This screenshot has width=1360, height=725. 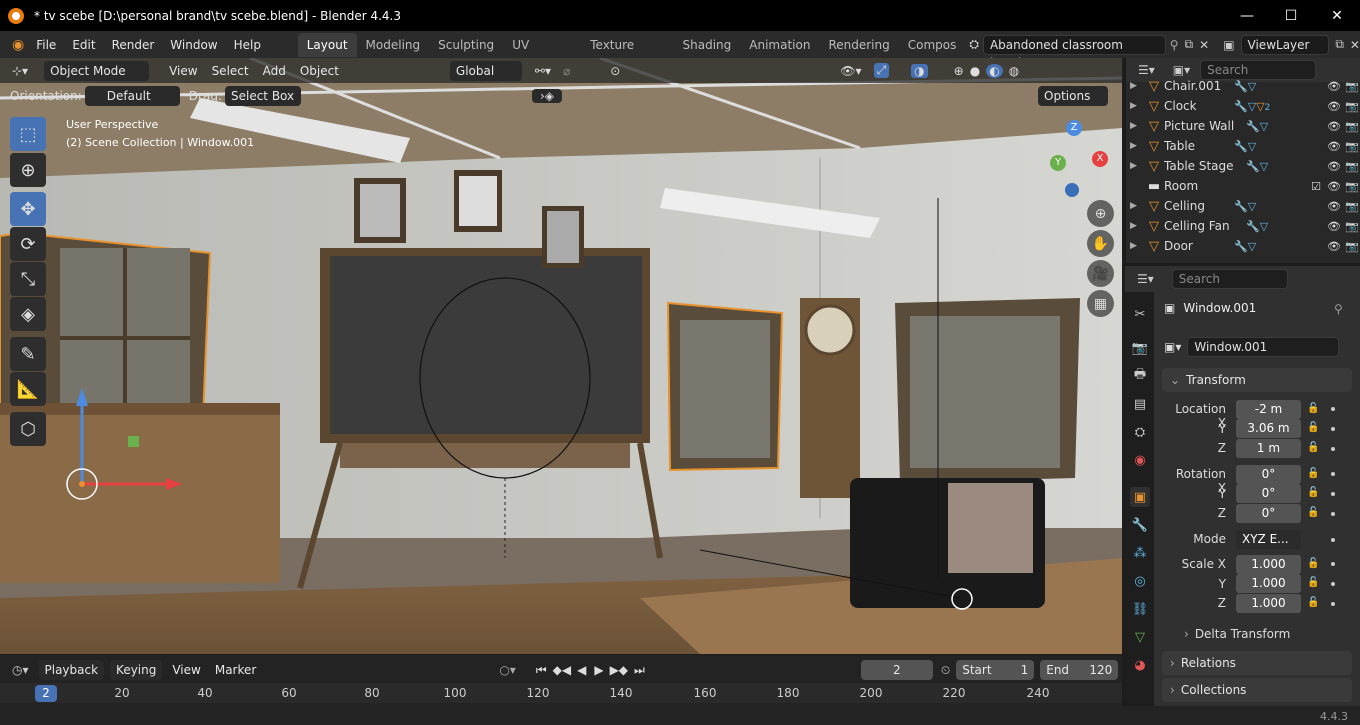 What do you see at coordinates (1140, 581) in the screenshot?
I see `physics-tab-icon: ◎` at bounding box center [1140, 581].